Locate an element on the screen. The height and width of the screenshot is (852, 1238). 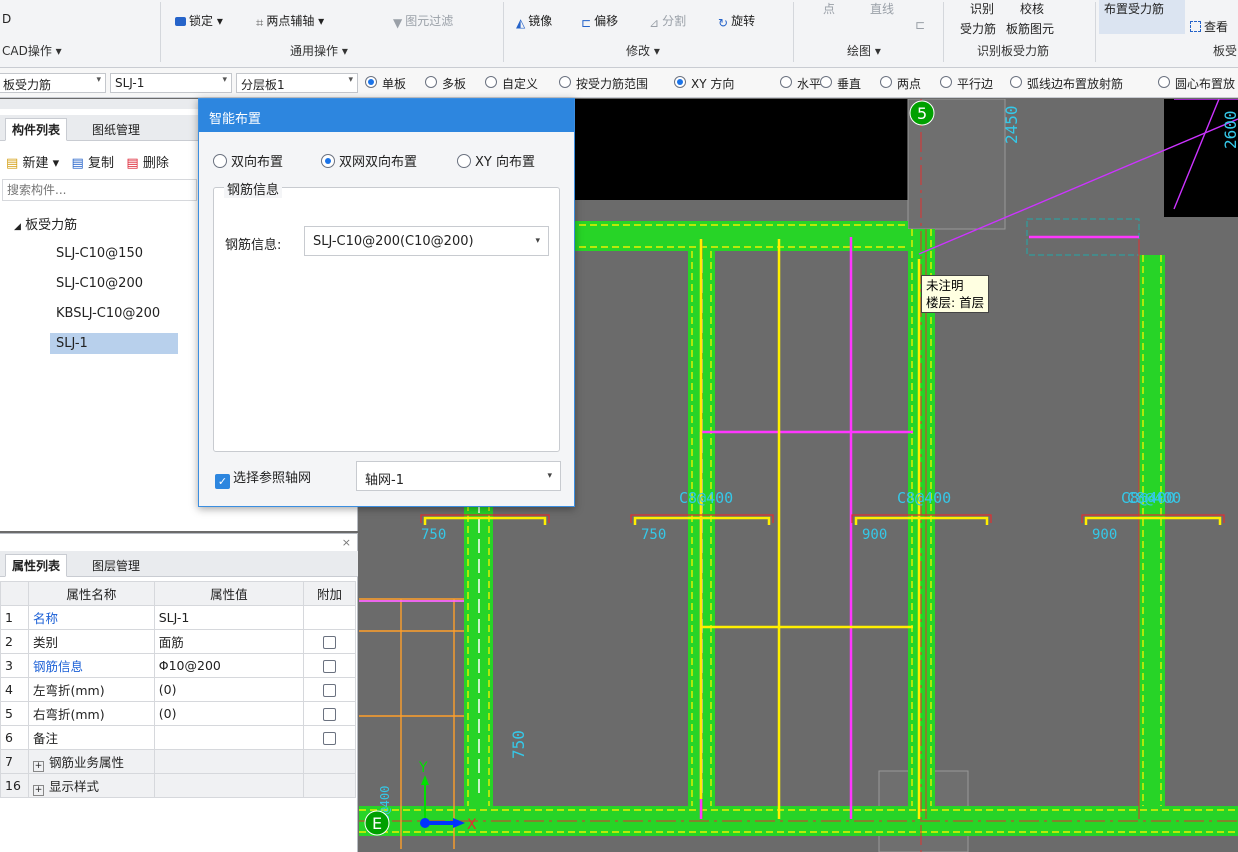
layer-combo: 分层板1 ▾ is located at coordinates (297, 83).